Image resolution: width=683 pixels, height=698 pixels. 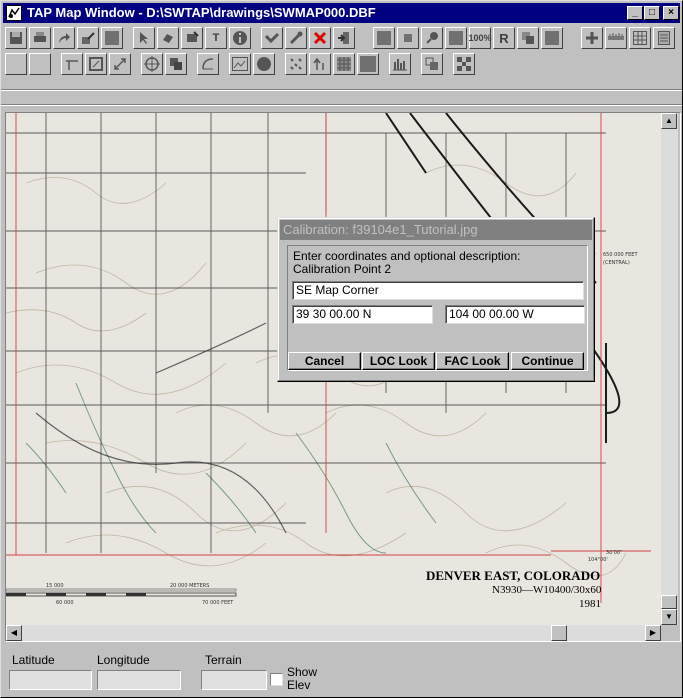 I want to click on fill-square-icon, so click(x=368, y=64).